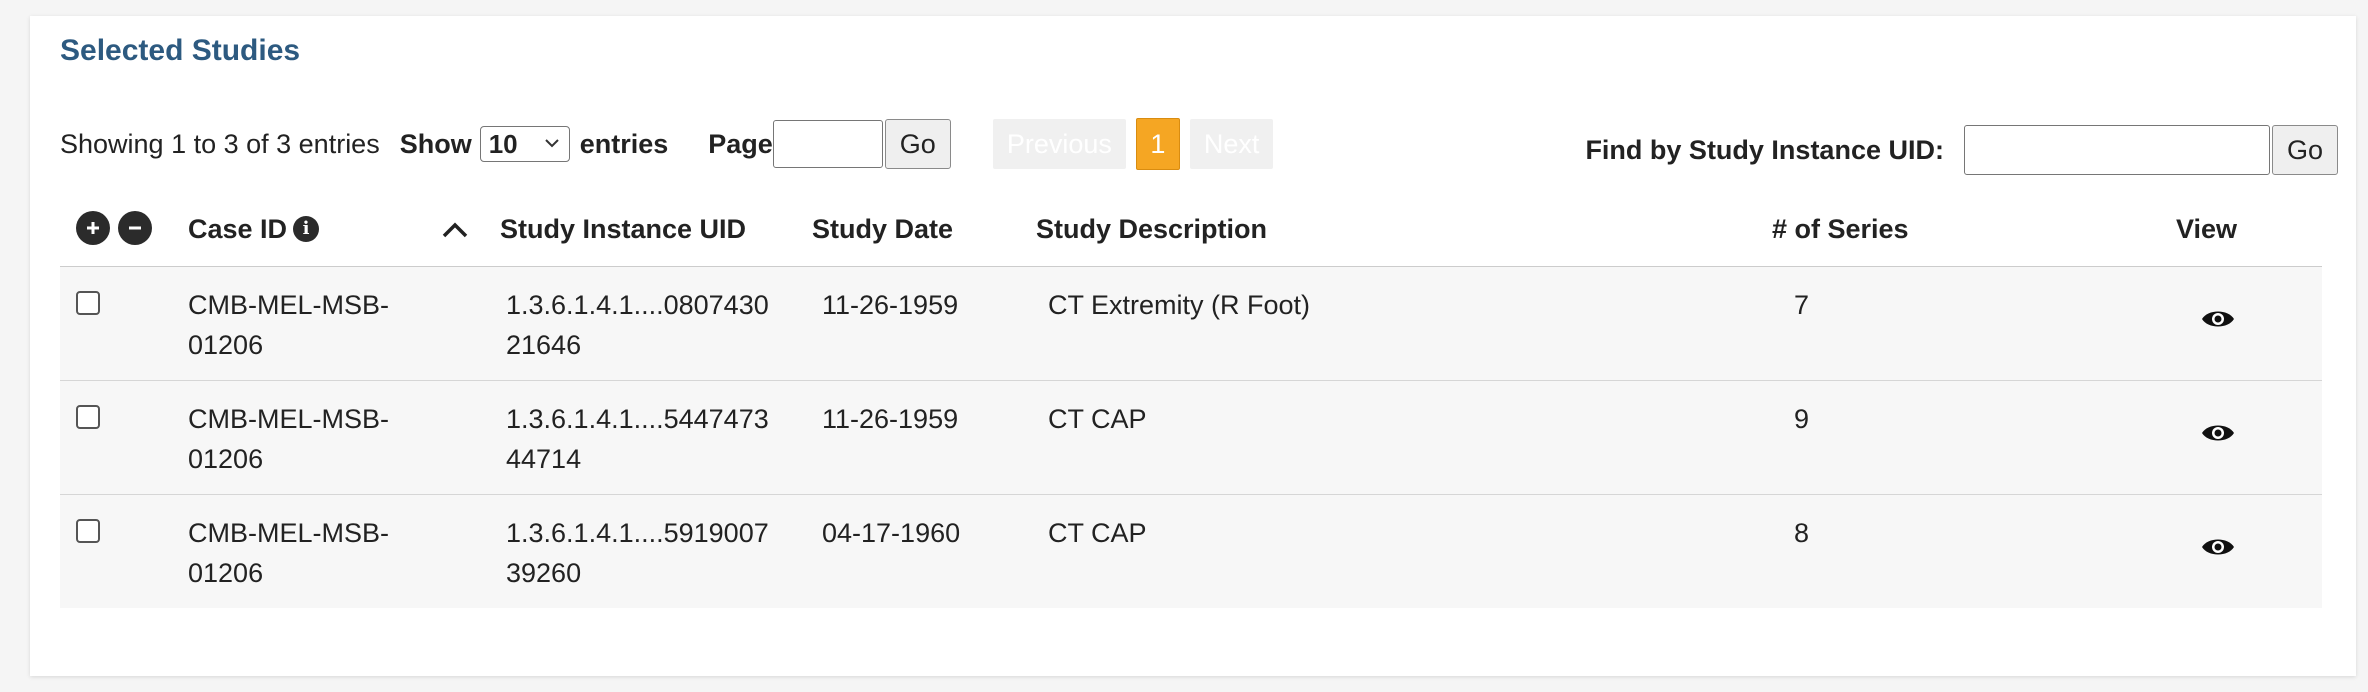 The width and height of the screenshot is (2368, 692). What do you see at coordinates (435, 143) in the screenshot?
I see `show-label: Show` at bounding box center [435, 143].